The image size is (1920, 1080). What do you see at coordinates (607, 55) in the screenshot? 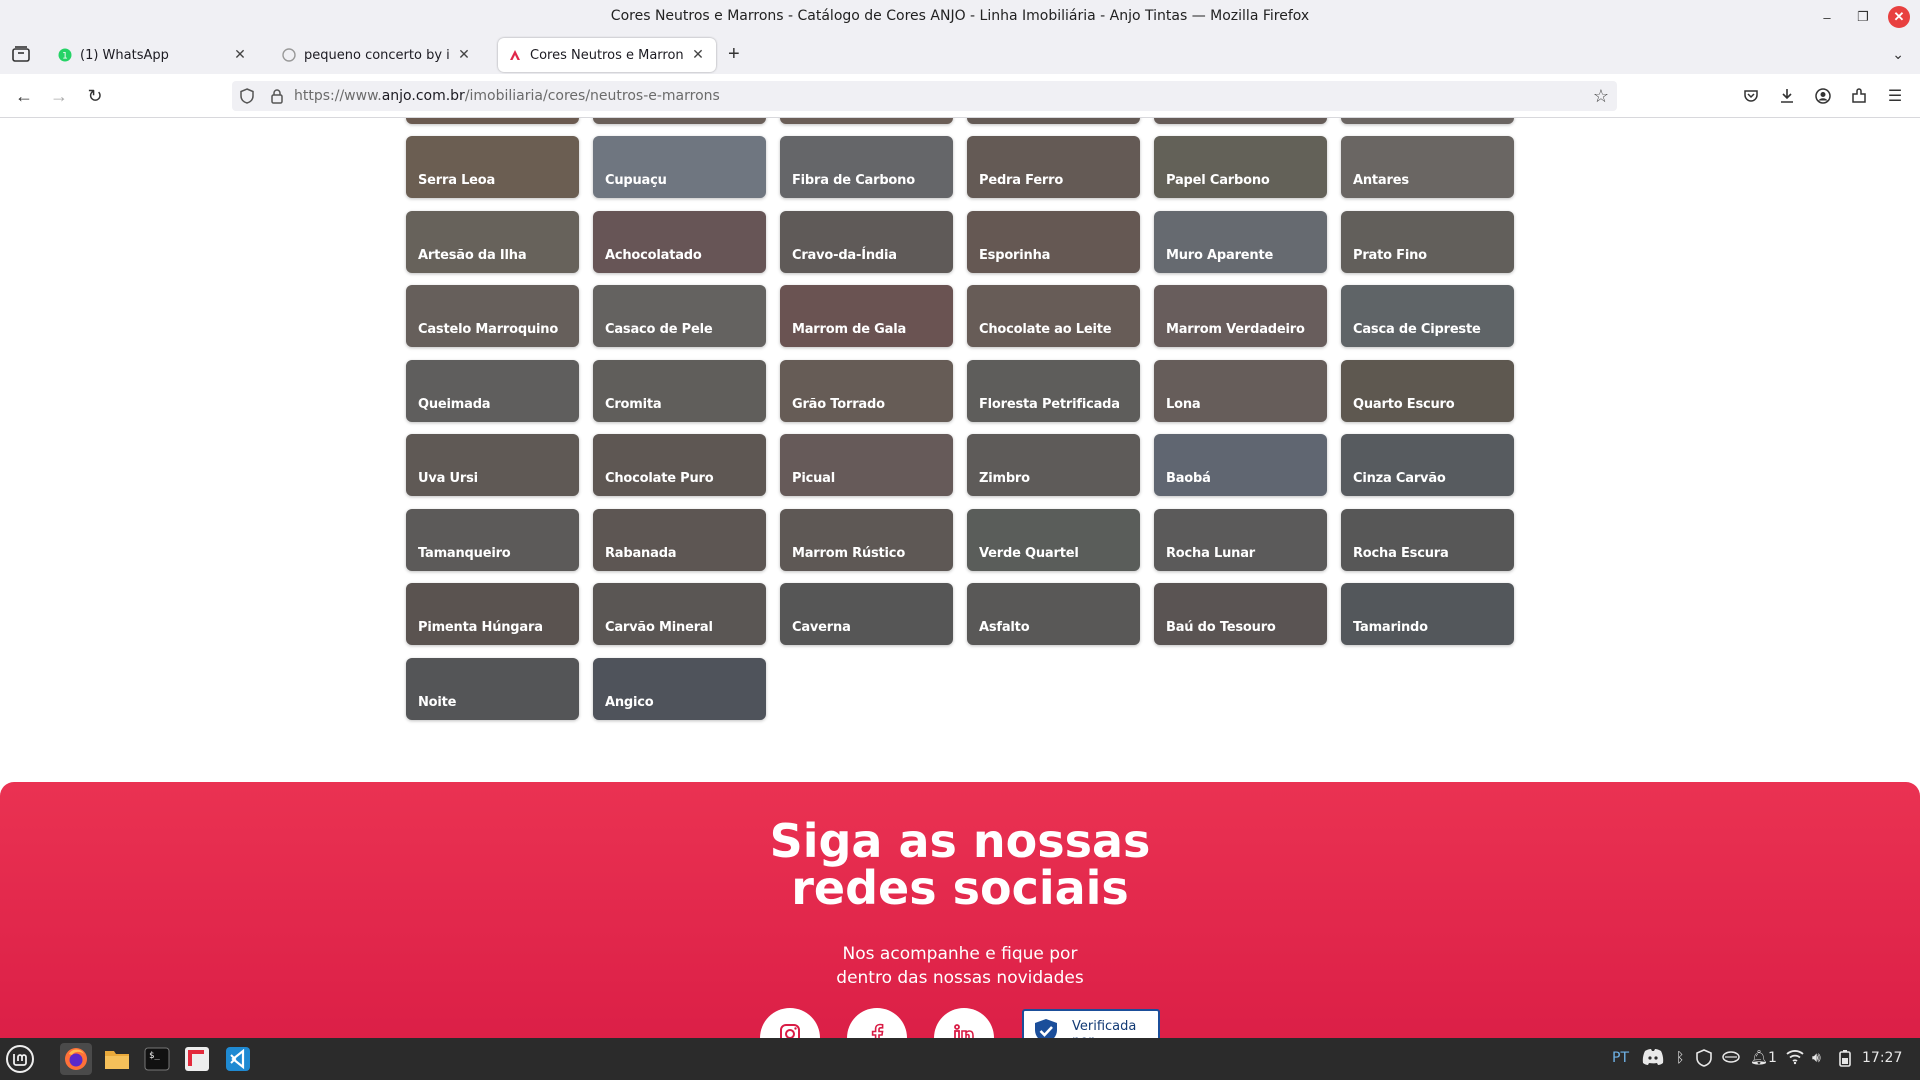
I see `tab-anjo-active: Cores Neutros e Marrons - C ✕` at bounding box center [607, 55].